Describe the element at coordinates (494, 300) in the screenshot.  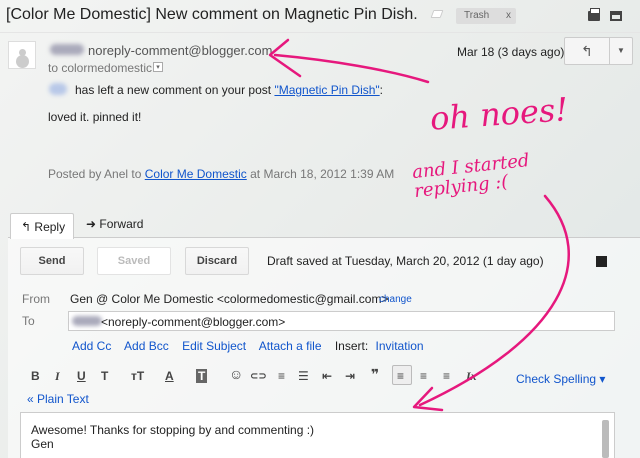
I see `annotation-arrow-bottom` at that location.